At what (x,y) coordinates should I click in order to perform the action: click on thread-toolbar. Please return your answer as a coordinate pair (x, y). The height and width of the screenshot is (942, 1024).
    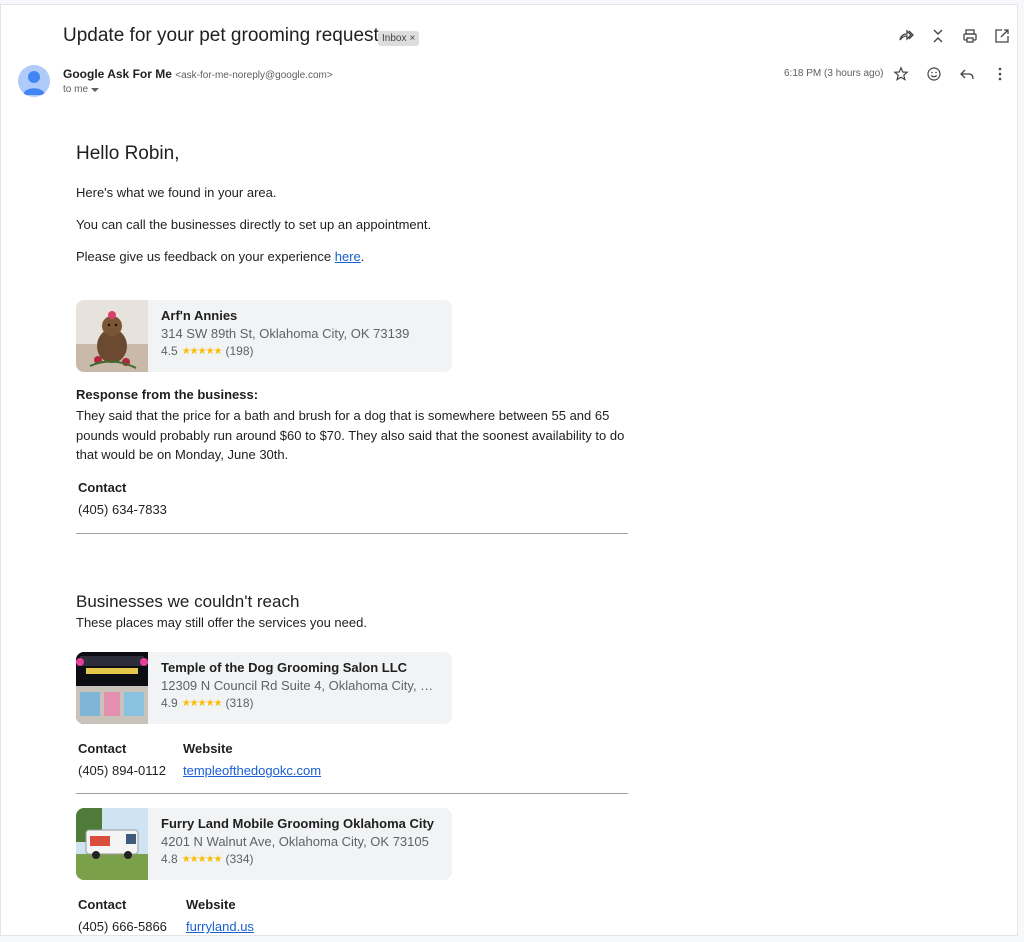
    Looking at the image, I should click on (954, 36).